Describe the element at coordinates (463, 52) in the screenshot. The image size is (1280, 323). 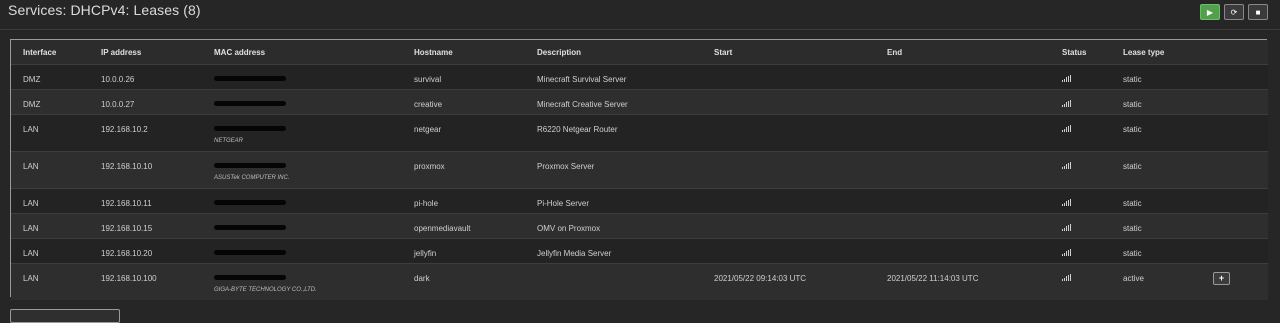
I see `column-header: Hostname` at that location.